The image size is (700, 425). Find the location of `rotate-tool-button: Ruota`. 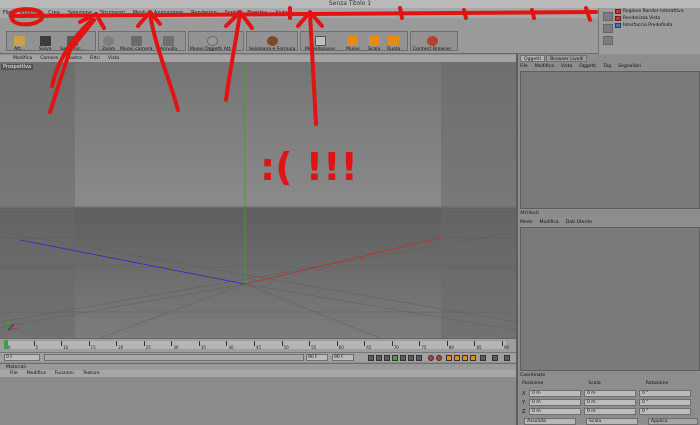

rotate-tool-button: Ruota is located at coordinates (393, 41).